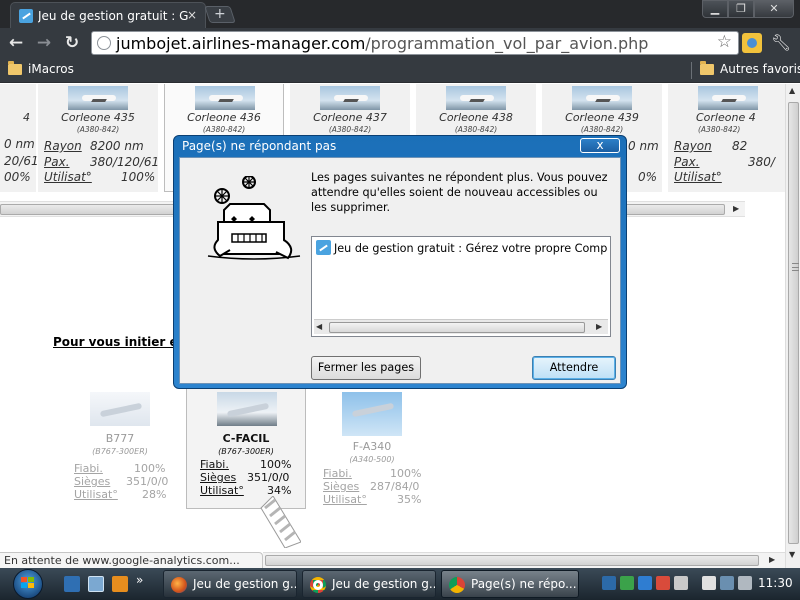  I want to click on page-vertical-scrollbar: ▲ ▼, so click(792, 326).